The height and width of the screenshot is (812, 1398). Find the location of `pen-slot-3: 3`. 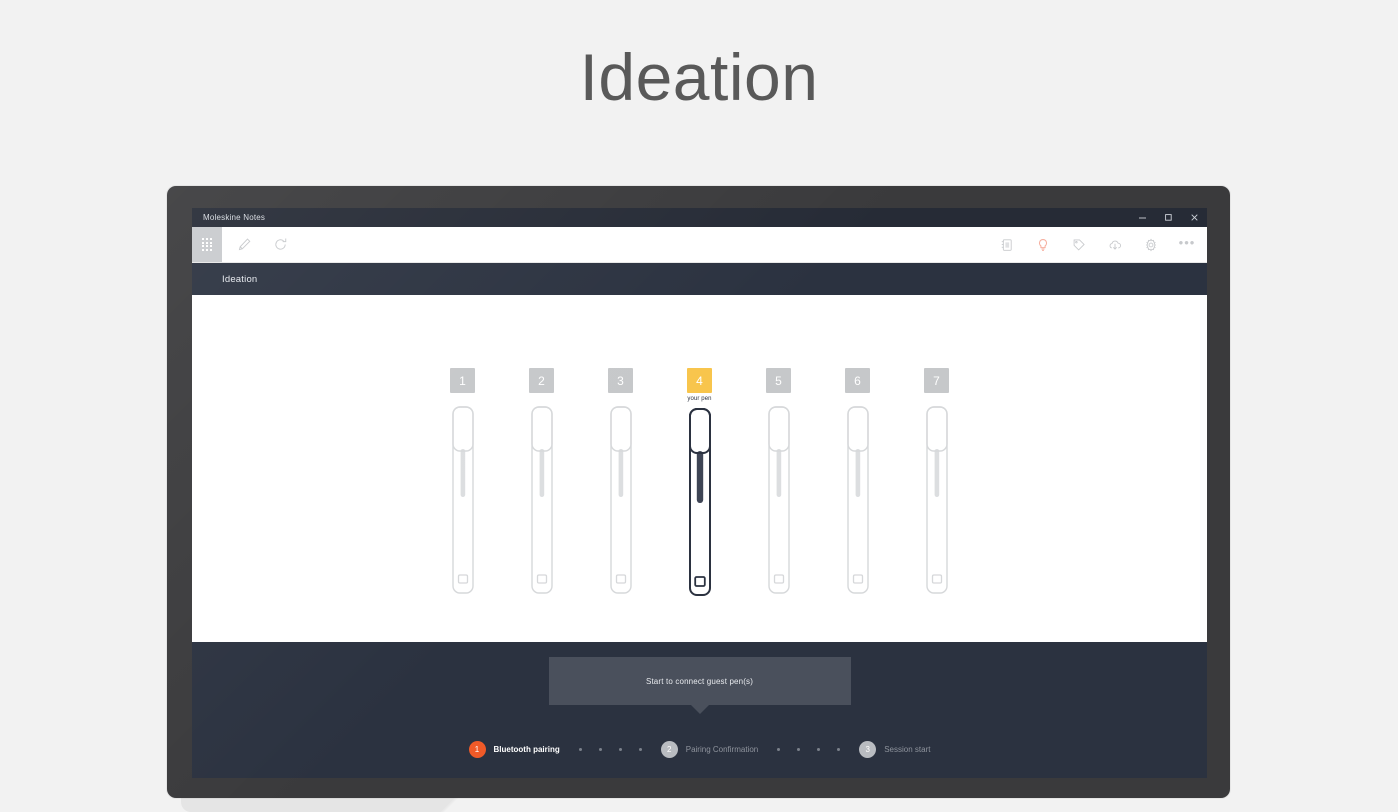

pen-slot-3: 3 is located at coordinates (621, 482).